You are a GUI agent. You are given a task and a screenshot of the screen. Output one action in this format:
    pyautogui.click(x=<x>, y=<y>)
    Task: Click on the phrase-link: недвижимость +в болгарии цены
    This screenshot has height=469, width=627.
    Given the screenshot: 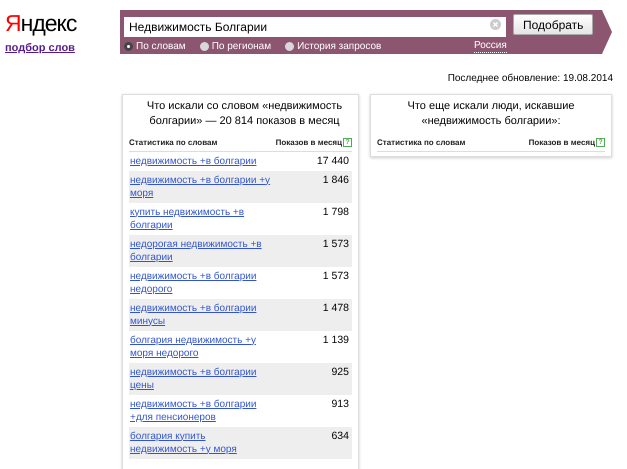 What is the action you would take?
    pyautogui.click(x=202, y=379)
    